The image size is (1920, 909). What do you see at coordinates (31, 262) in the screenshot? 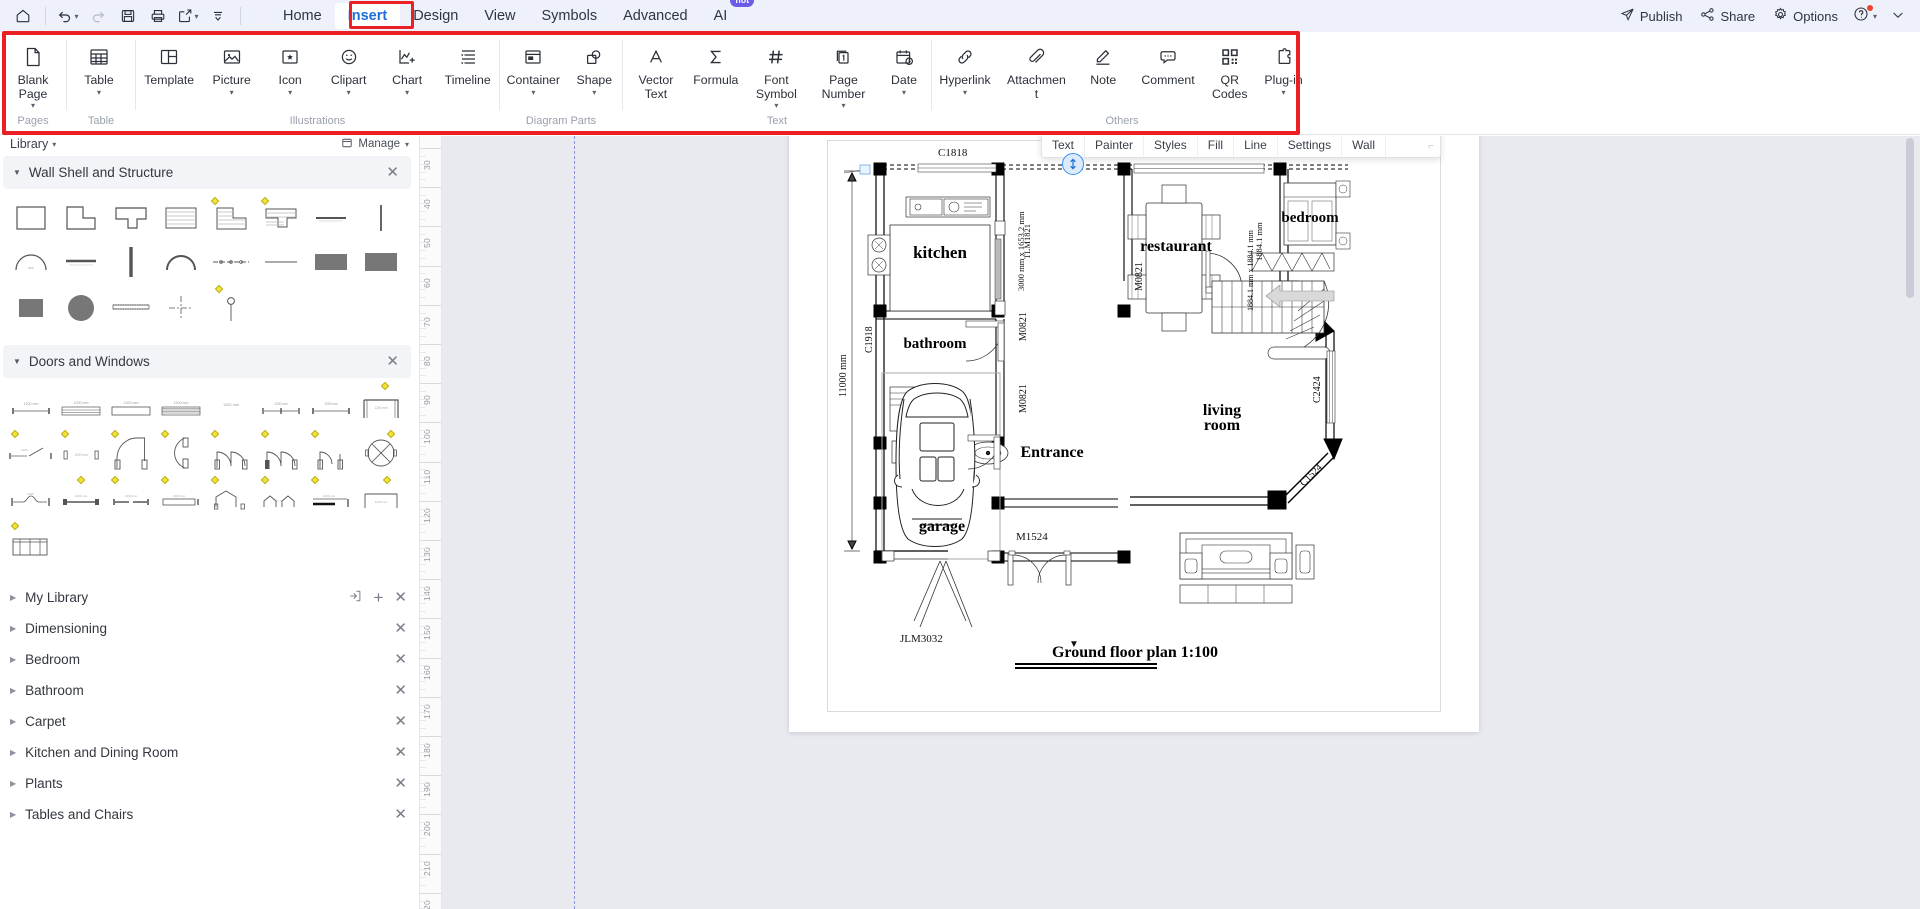
I see `shape-item: arc` at bounding box center [31, 262].